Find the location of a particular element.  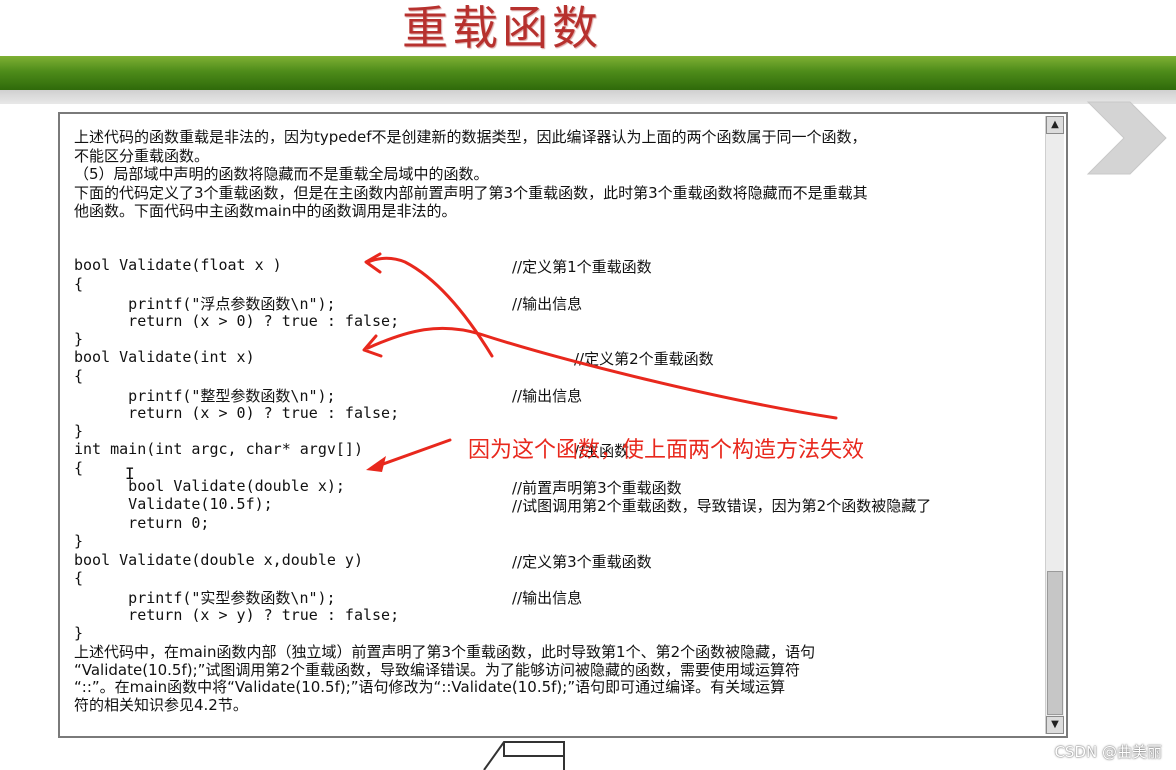

code-text: bool Validate(double x); is located at coordinates (209, 486).